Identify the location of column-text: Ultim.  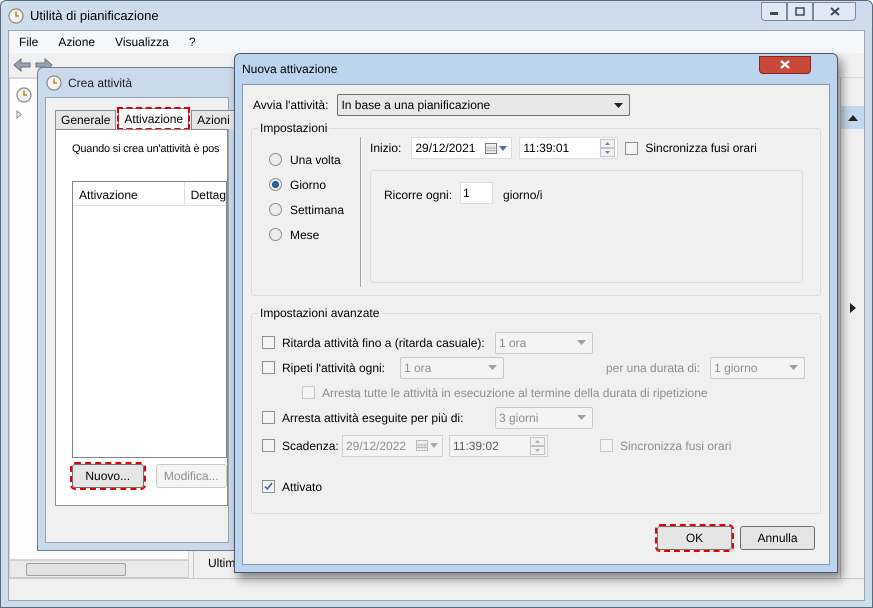
(222, 563).